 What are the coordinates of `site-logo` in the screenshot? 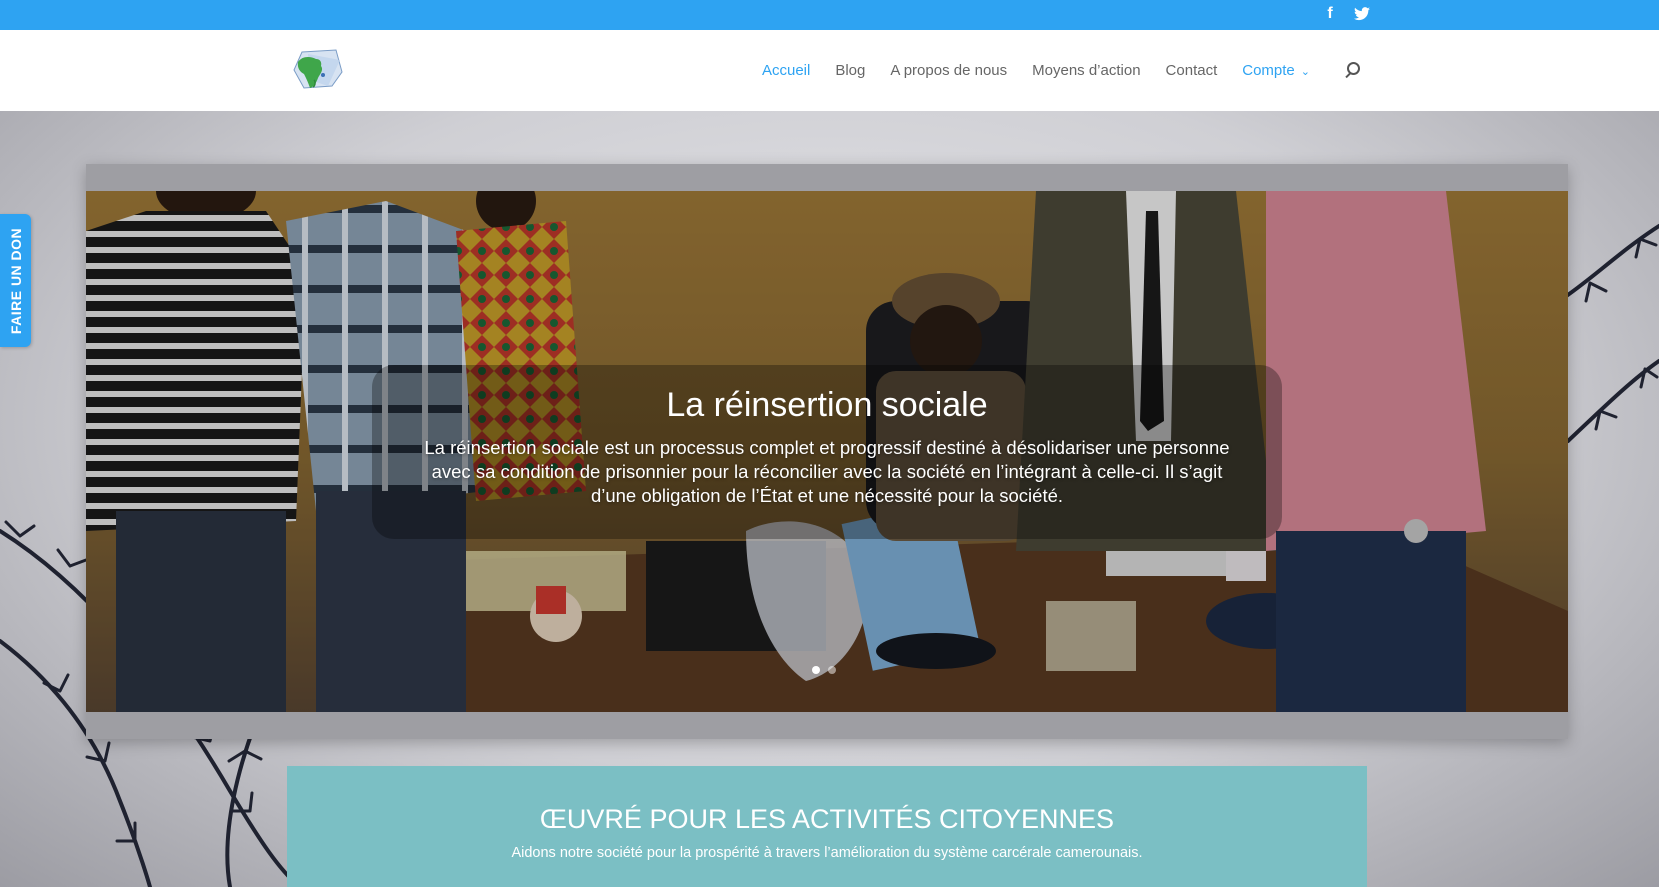 It's located at (316, 69).